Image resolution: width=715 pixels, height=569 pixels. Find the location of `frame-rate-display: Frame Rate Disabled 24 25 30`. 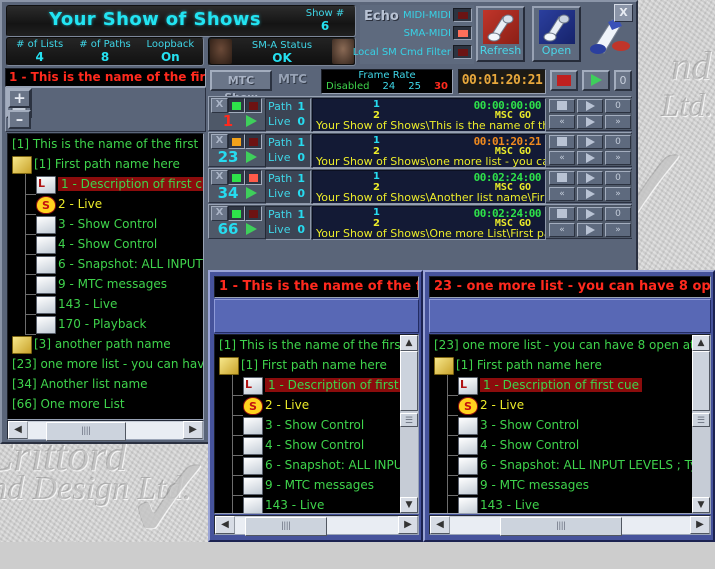

frame-rate-display: Frame Rate Disabled 24 25 30 is located at coordinates (387, 81).